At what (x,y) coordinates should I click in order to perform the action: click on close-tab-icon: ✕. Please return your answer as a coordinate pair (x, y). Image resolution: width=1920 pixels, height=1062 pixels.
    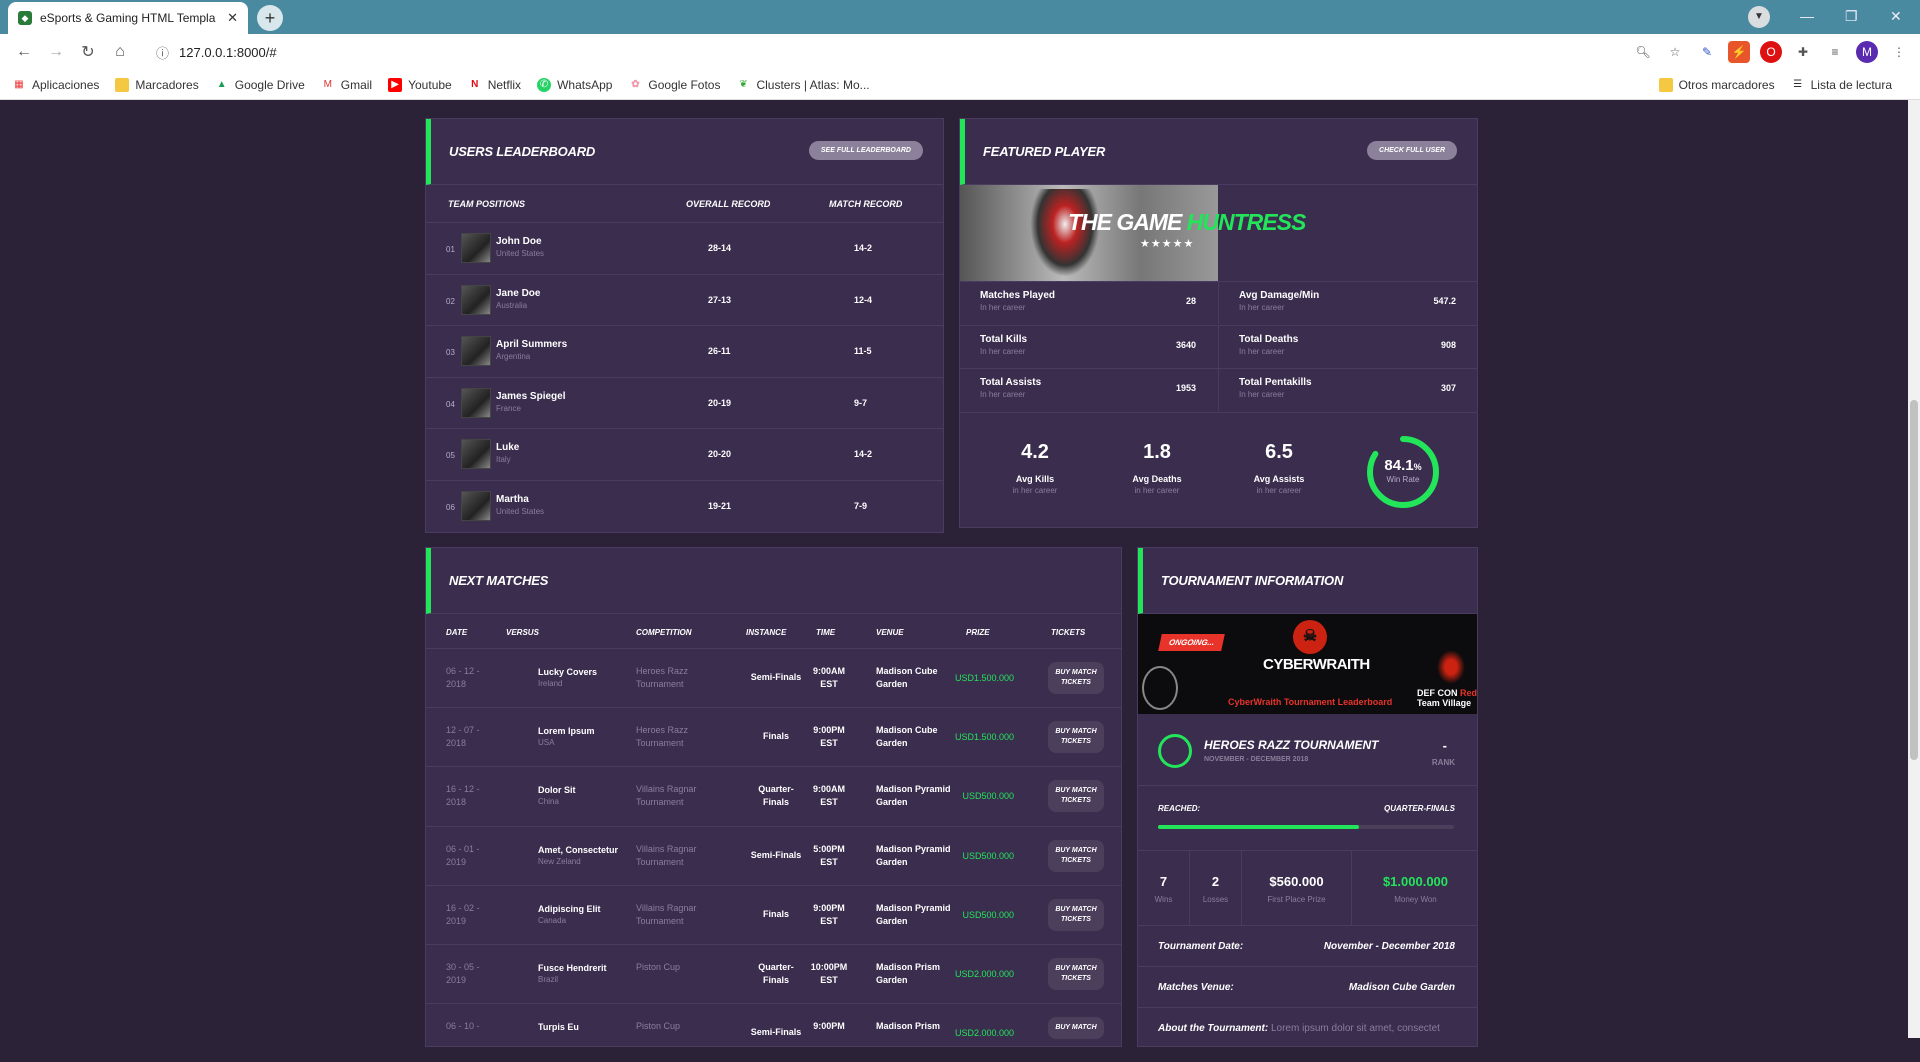
    Looking at the image, I should click on (232, 18).